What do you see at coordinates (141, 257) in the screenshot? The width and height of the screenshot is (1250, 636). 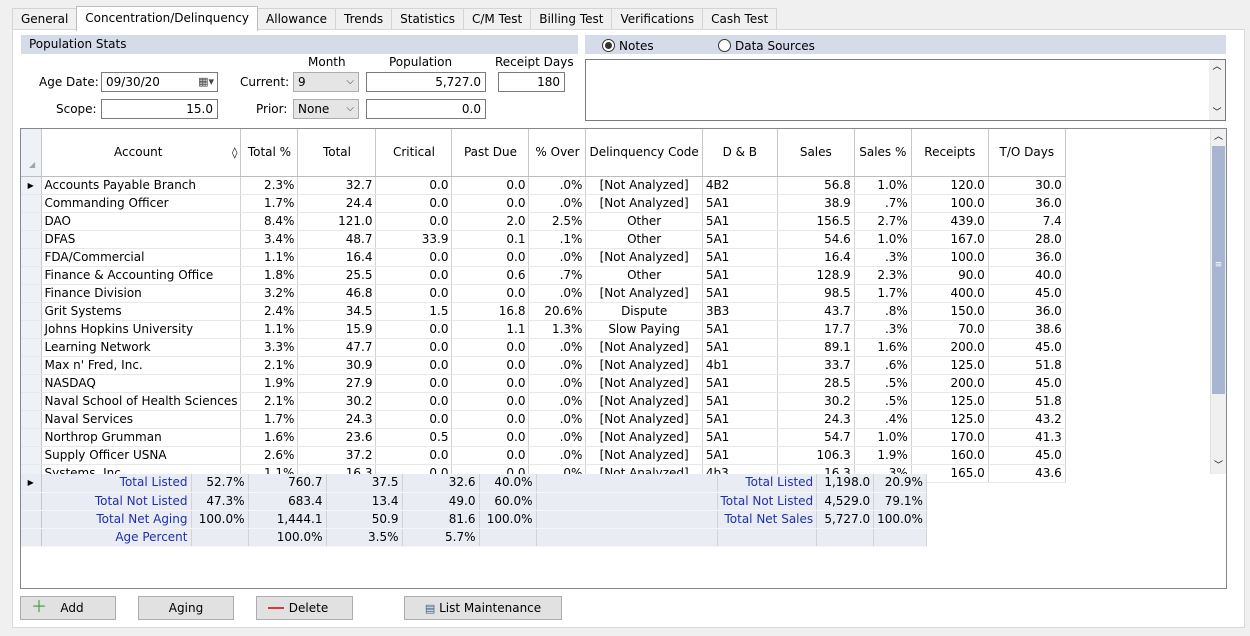 I see `cell-account: FDA/Commercial` at bounding box center [141, 257].